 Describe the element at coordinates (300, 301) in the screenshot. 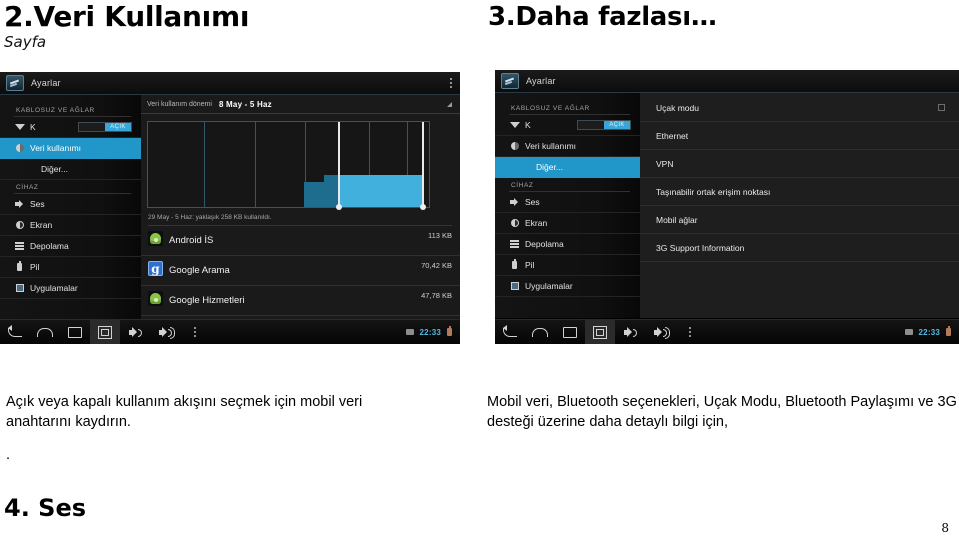

I see `table-row: Google Hizmetleri 47,78 KB` at that location.